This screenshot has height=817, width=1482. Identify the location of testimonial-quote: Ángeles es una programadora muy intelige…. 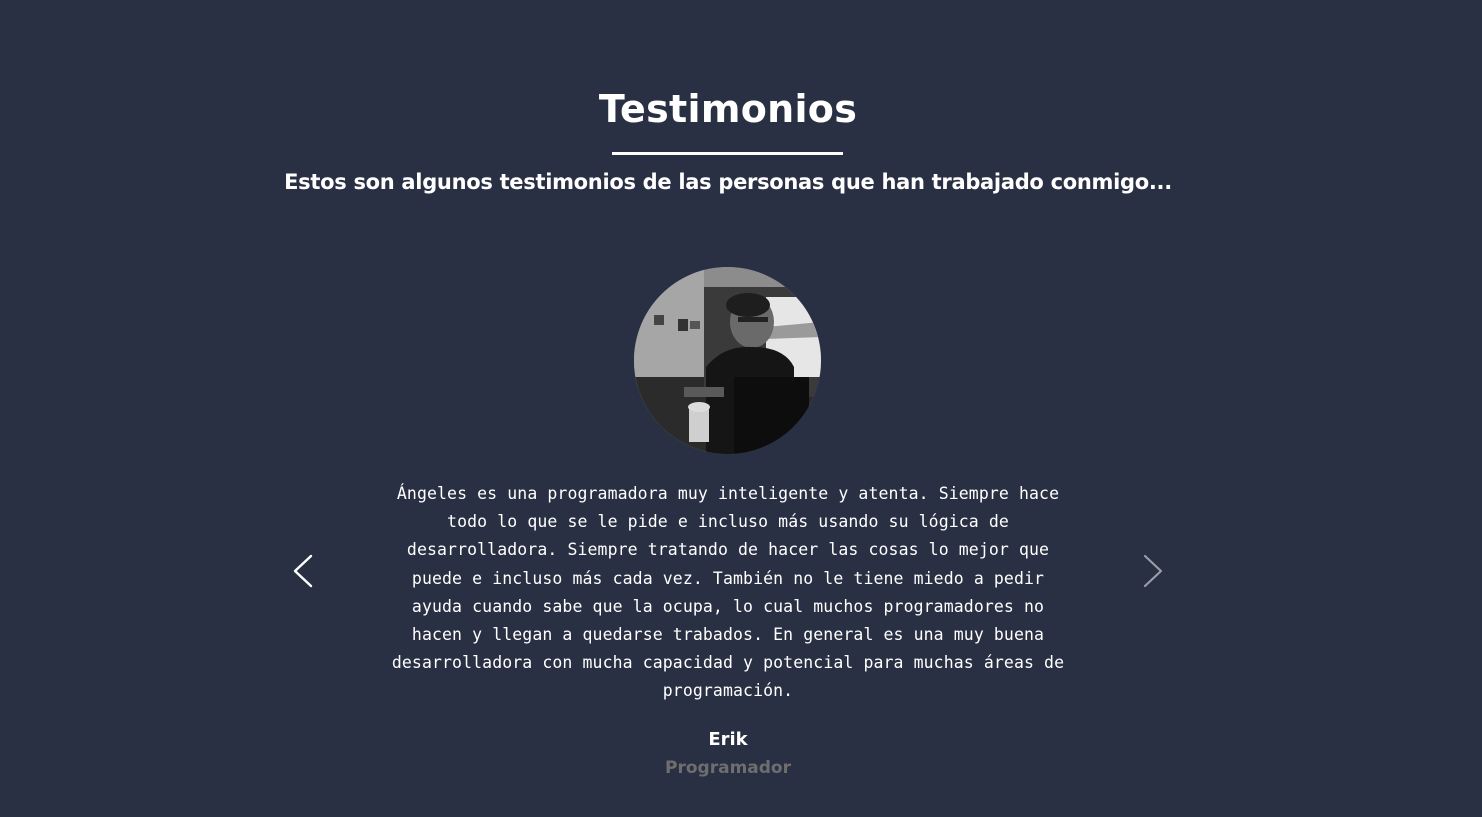
(728, 592).